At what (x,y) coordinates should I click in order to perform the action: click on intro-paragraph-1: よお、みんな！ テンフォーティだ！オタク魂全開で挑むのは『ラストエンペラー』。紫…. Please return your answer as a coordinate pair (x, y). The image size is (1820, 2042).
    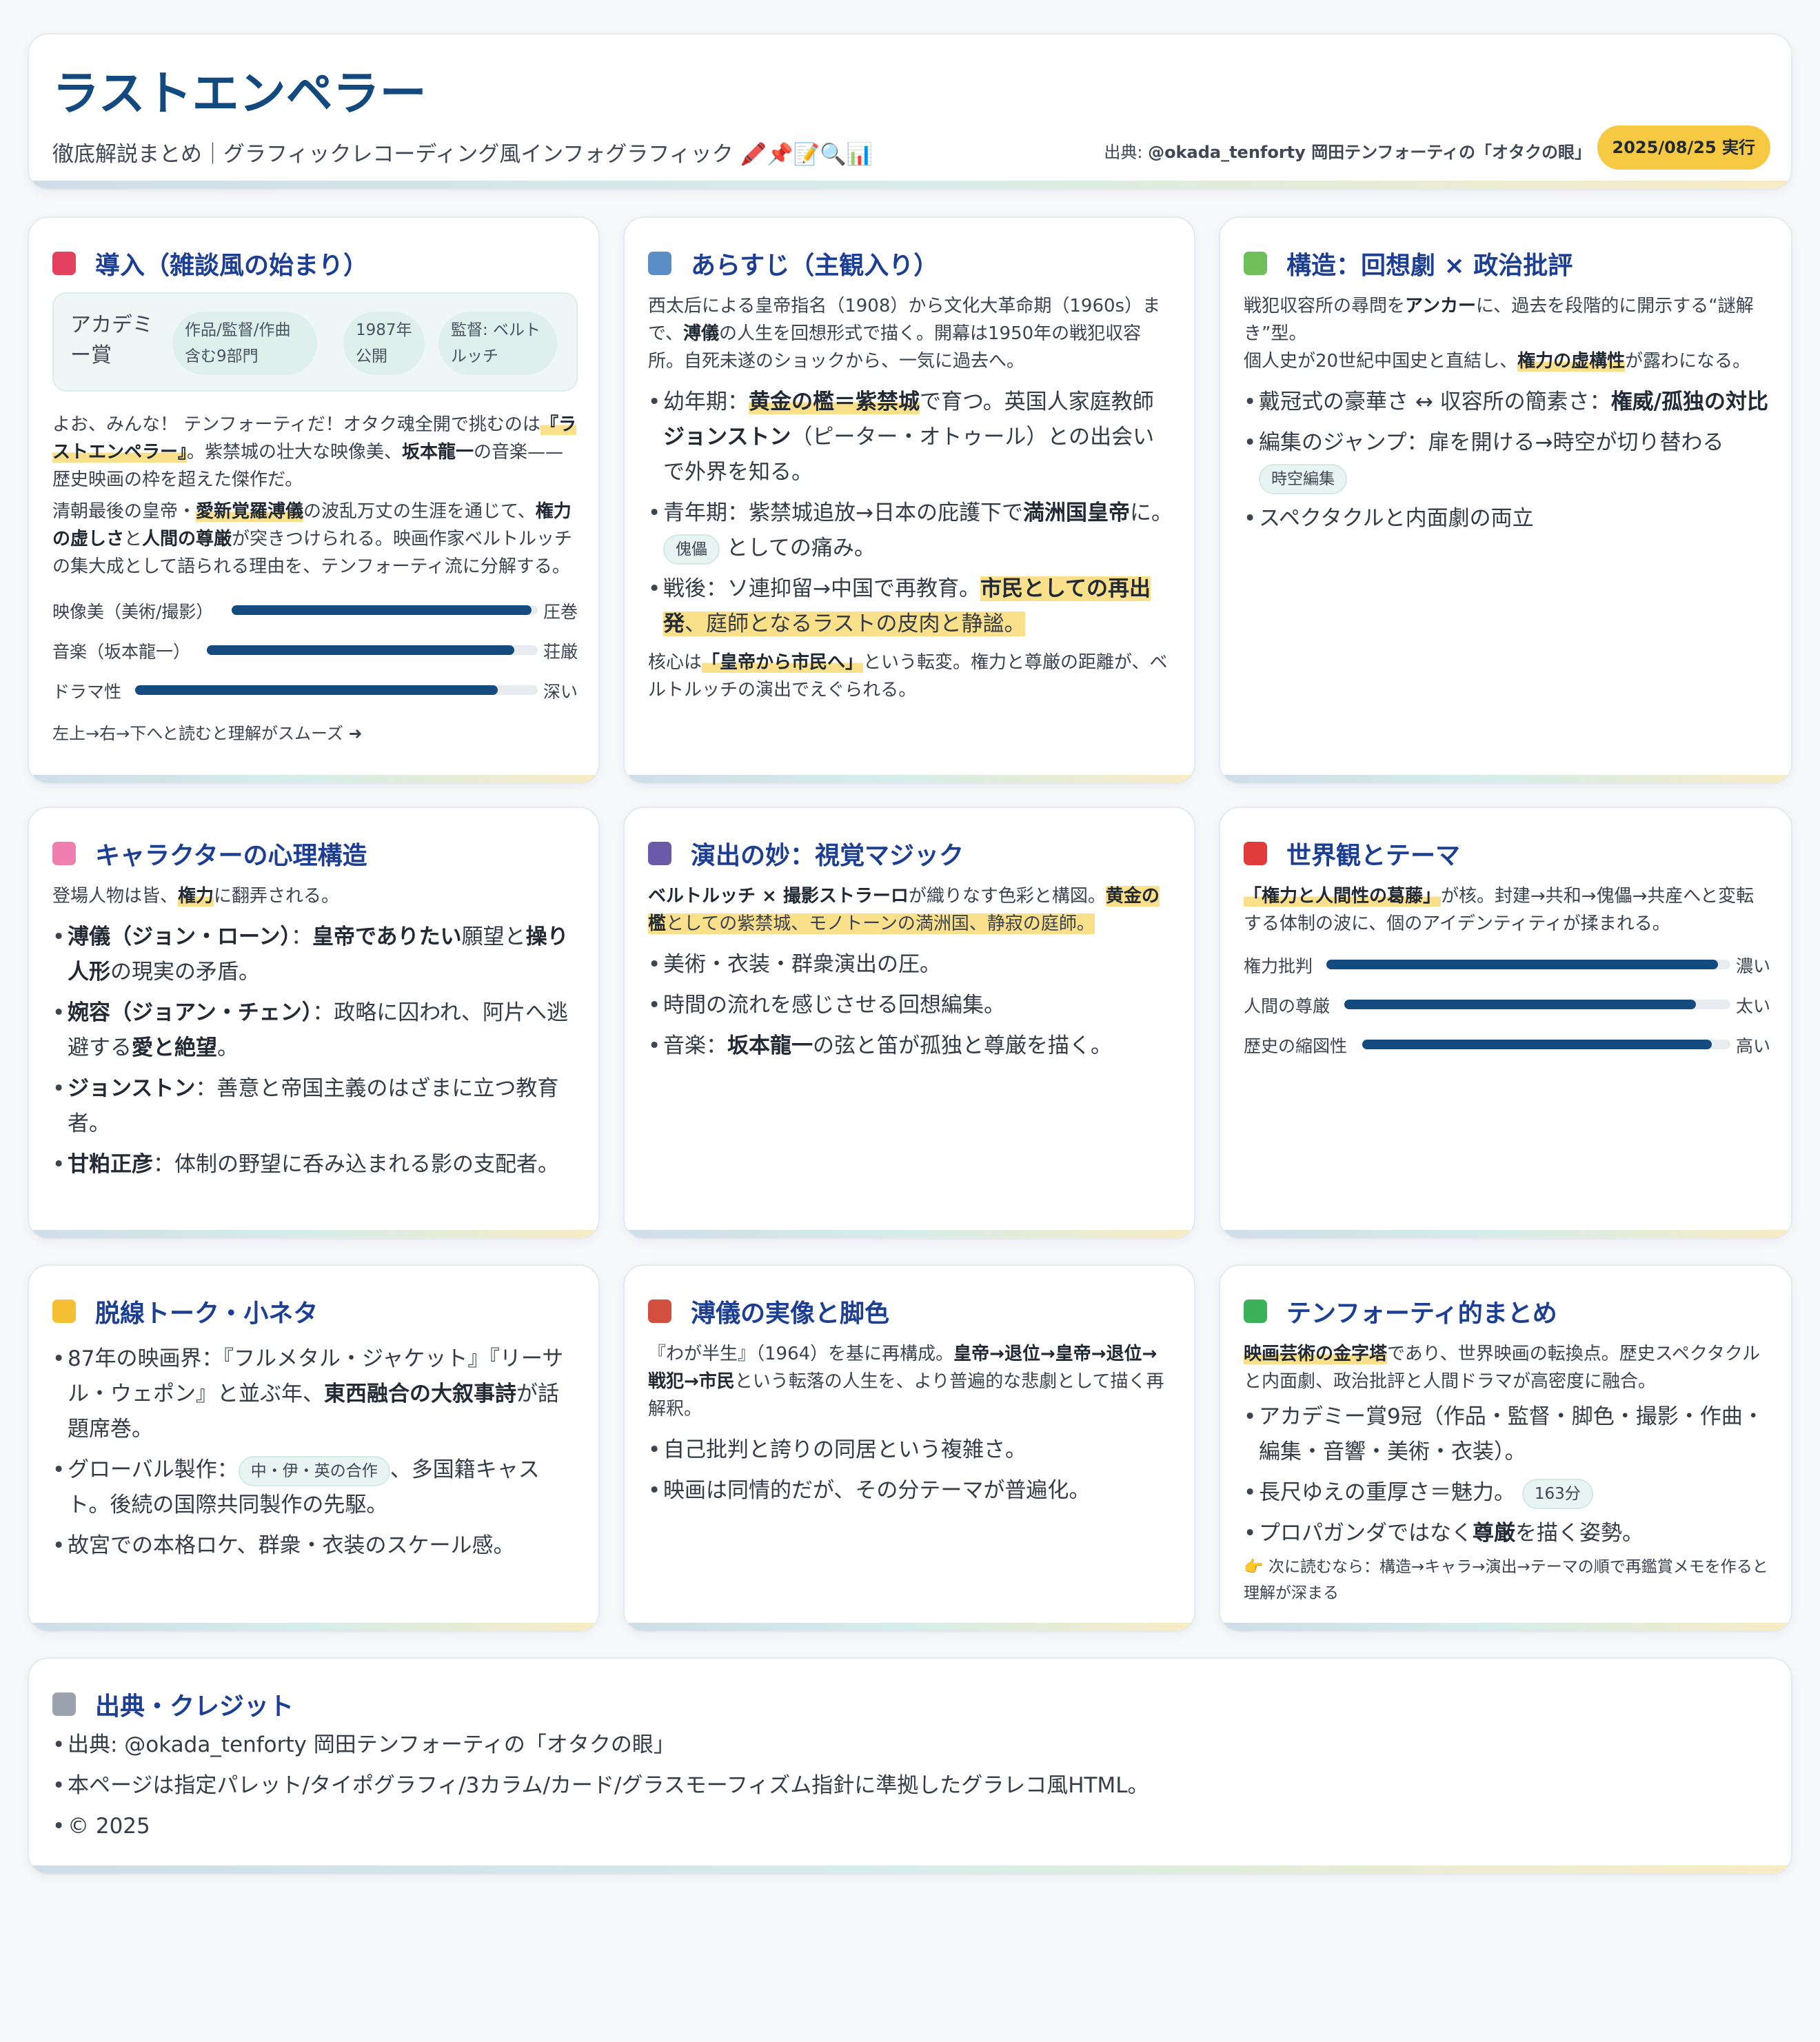
    Looking at the image, I should click on (314, 452).